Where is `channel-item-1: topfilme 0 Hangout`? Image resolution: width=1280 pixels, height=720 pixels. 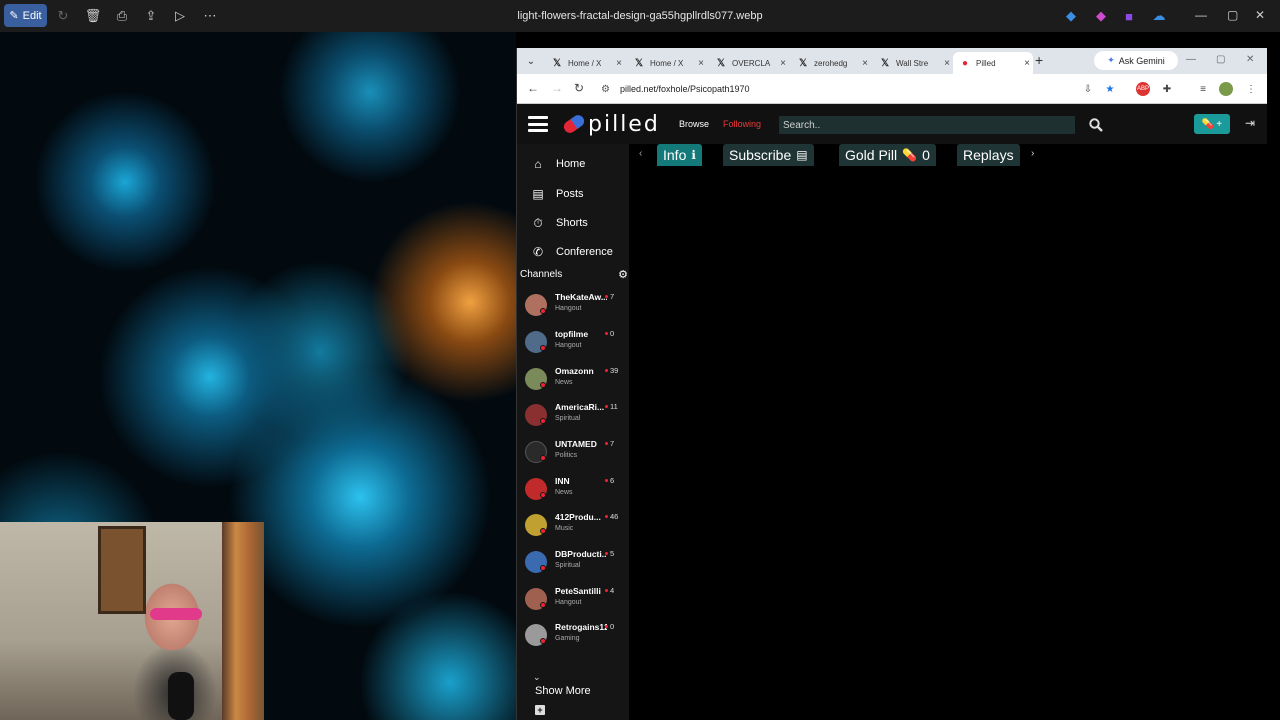 channel-item-1: topfilme 0 Hangout is located at coordinates (575, 345).